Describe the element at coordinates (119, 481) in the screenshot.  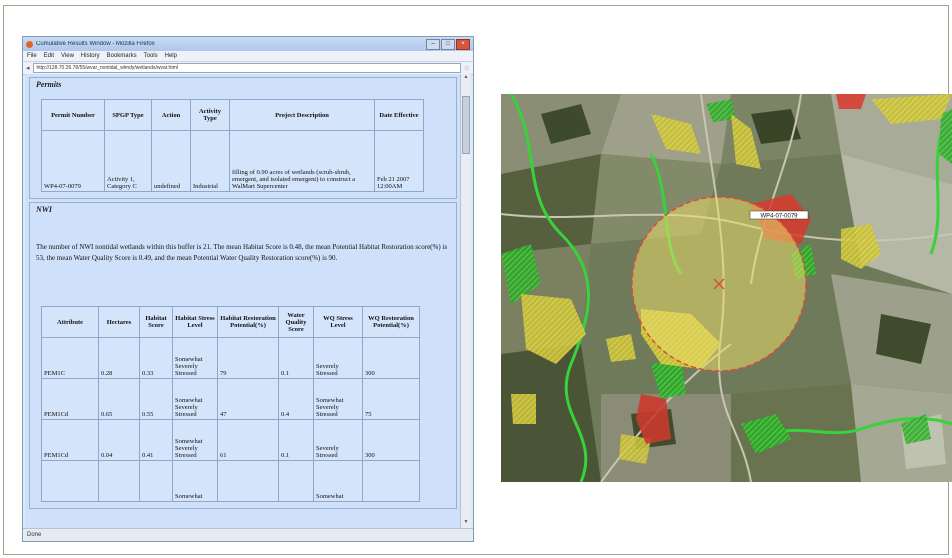
I see `hectares` at that location.